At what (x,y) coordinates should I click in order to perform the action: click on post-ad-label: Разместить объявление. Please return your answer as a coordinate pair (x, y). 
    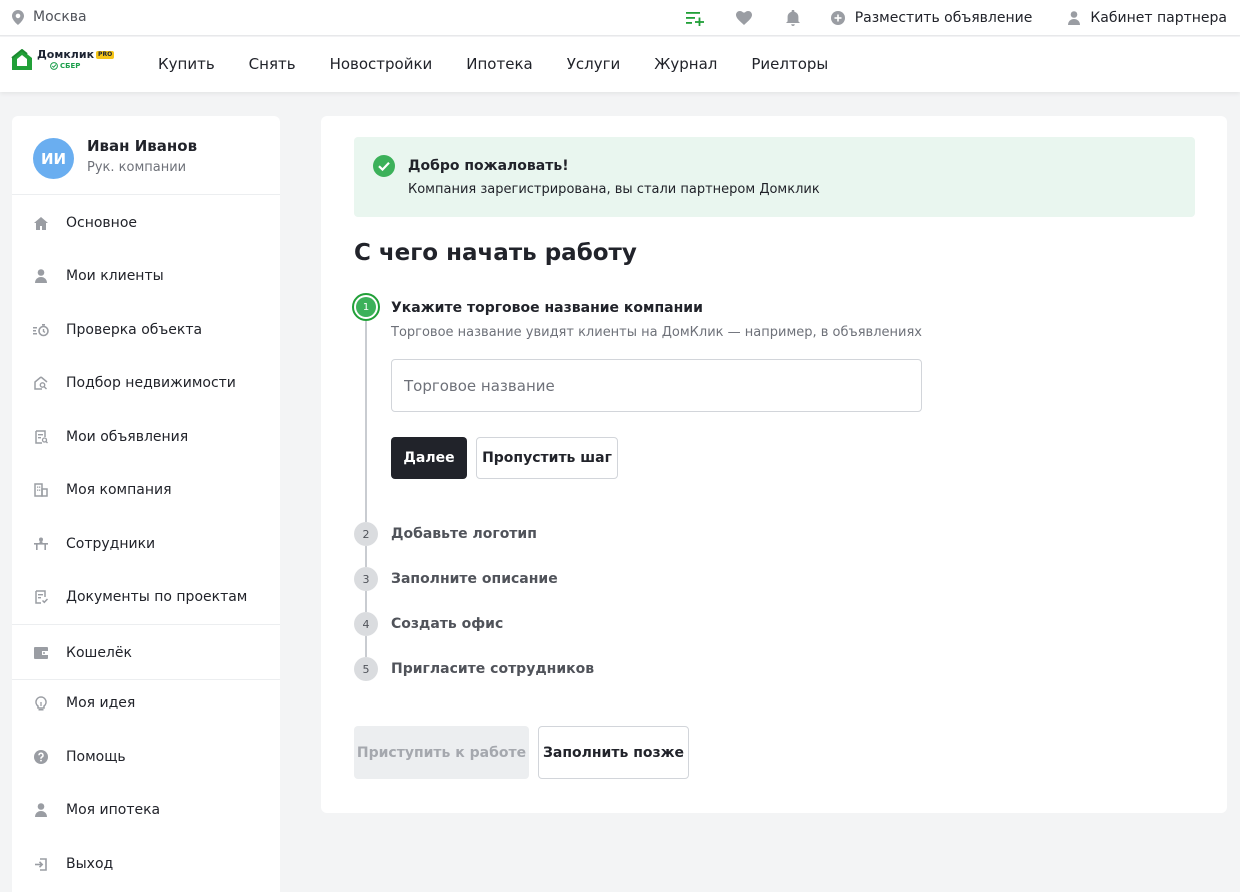
    Looking at the image, I should click on (943, 18).